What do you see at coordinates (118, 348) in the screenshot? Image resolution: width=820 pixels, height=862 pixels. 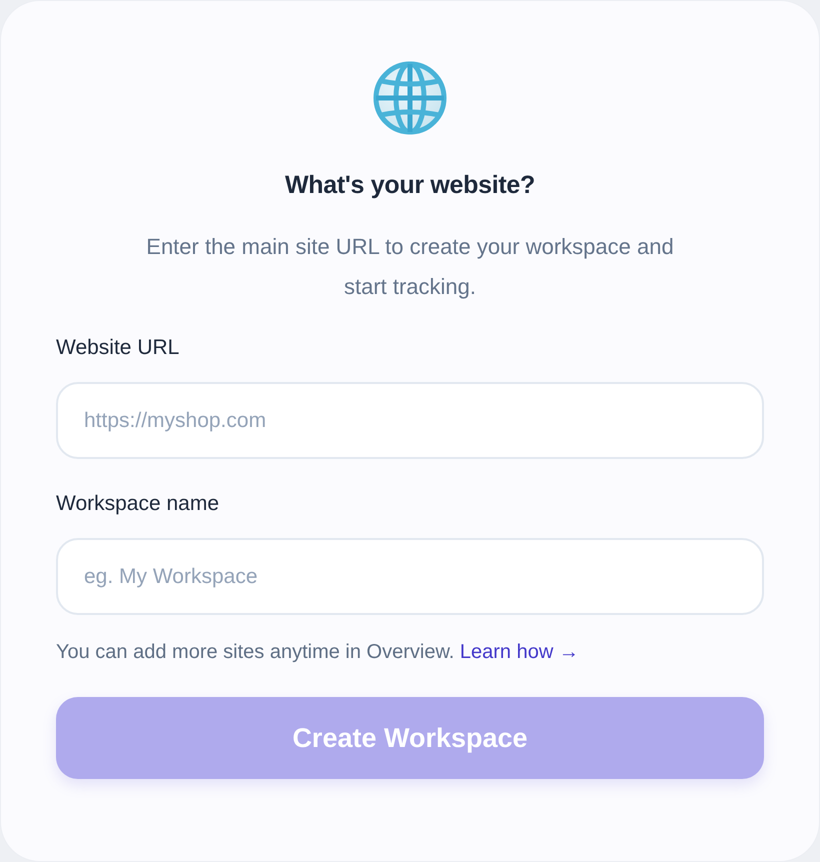 I see `field-label: Website URL` at bounding box center [118, 348].